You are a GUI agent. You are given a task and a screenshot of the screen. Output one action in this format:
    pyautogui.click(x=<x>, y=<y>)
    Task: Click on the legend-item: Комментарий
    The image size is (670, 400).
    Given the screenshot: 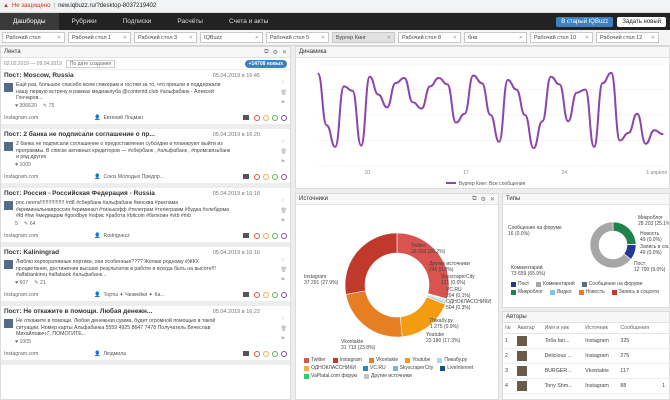 What is the action you would take?
    pyautogui.click(x=555, y=284)
    